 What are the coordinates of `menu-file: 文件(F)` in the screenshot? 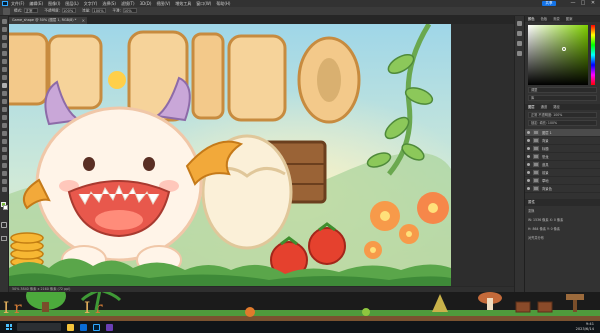 It's located at (17, 3).